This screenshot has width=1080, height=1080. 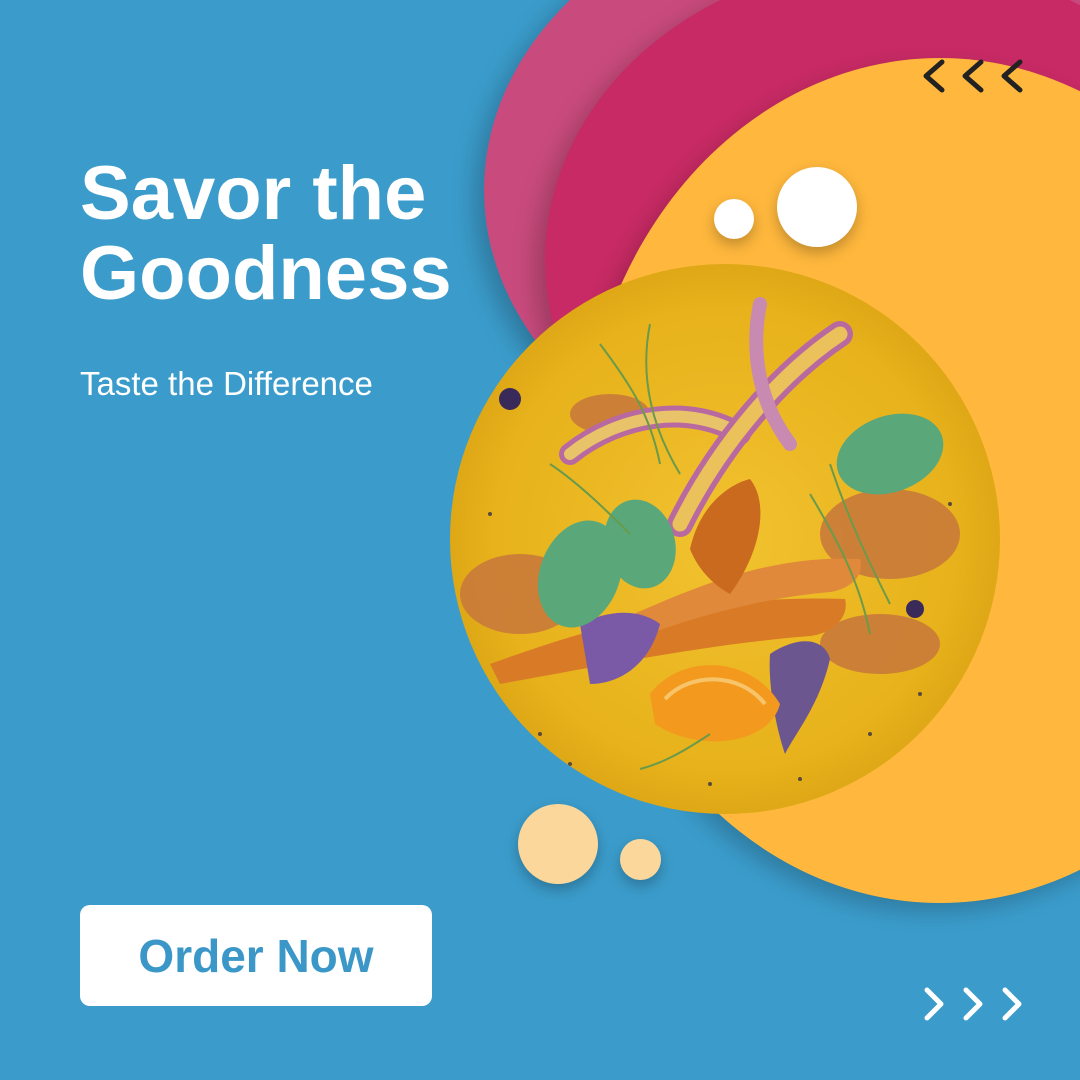 I want to click on order-now-button: Order Now, so click(x=256, y=955).